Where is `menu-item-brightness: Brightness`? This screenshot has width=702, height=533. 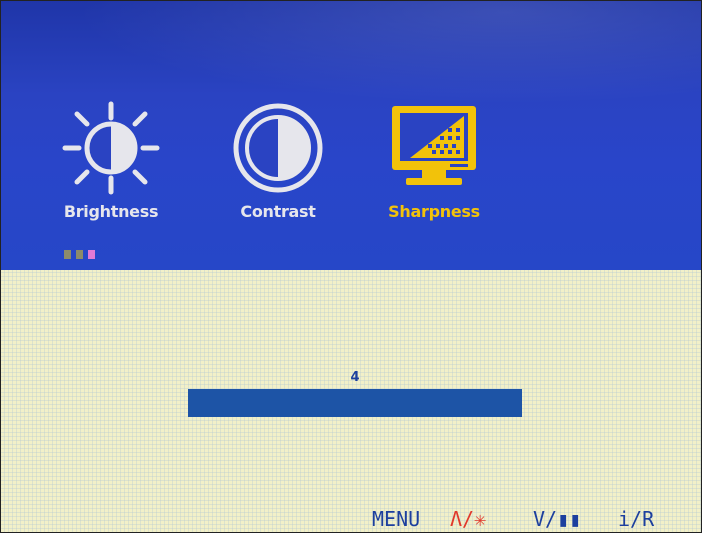
menu-item-brightness: Brightness is located at coordinates (111, 160).